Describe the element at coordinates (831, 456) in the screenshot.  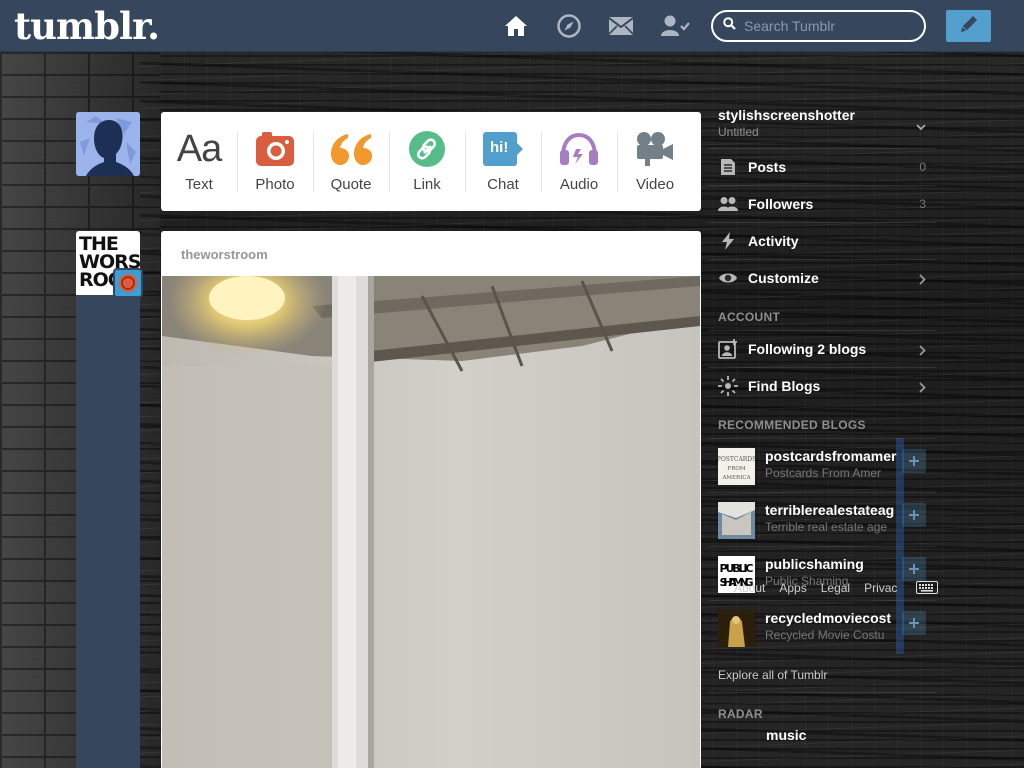
I see `recommended-blog-name: postcardsfromamer` at that location.